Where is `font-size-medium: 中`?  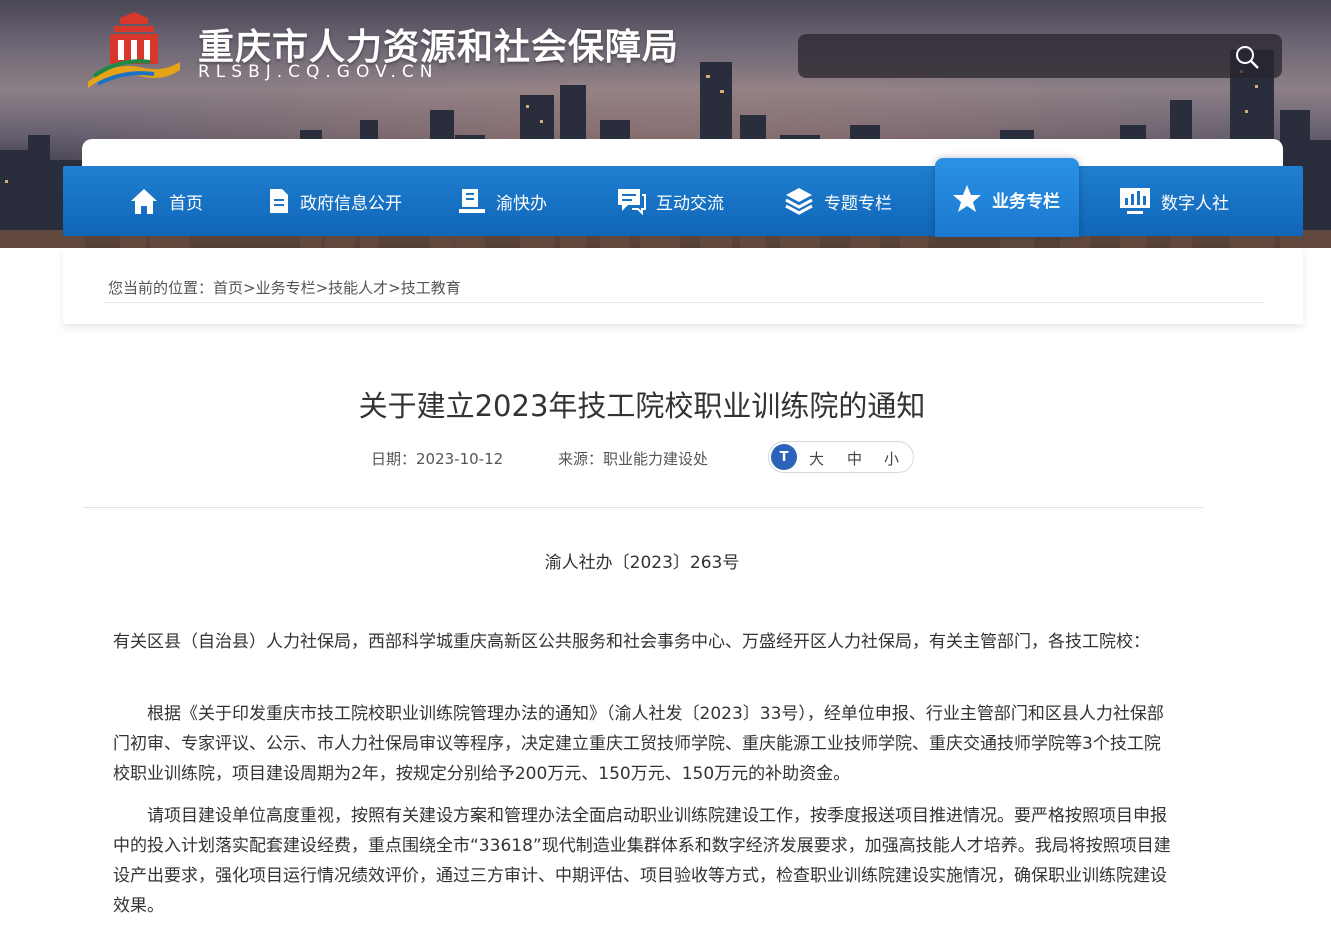 font-size-medium: 中 is located at coordinates (854, 458).